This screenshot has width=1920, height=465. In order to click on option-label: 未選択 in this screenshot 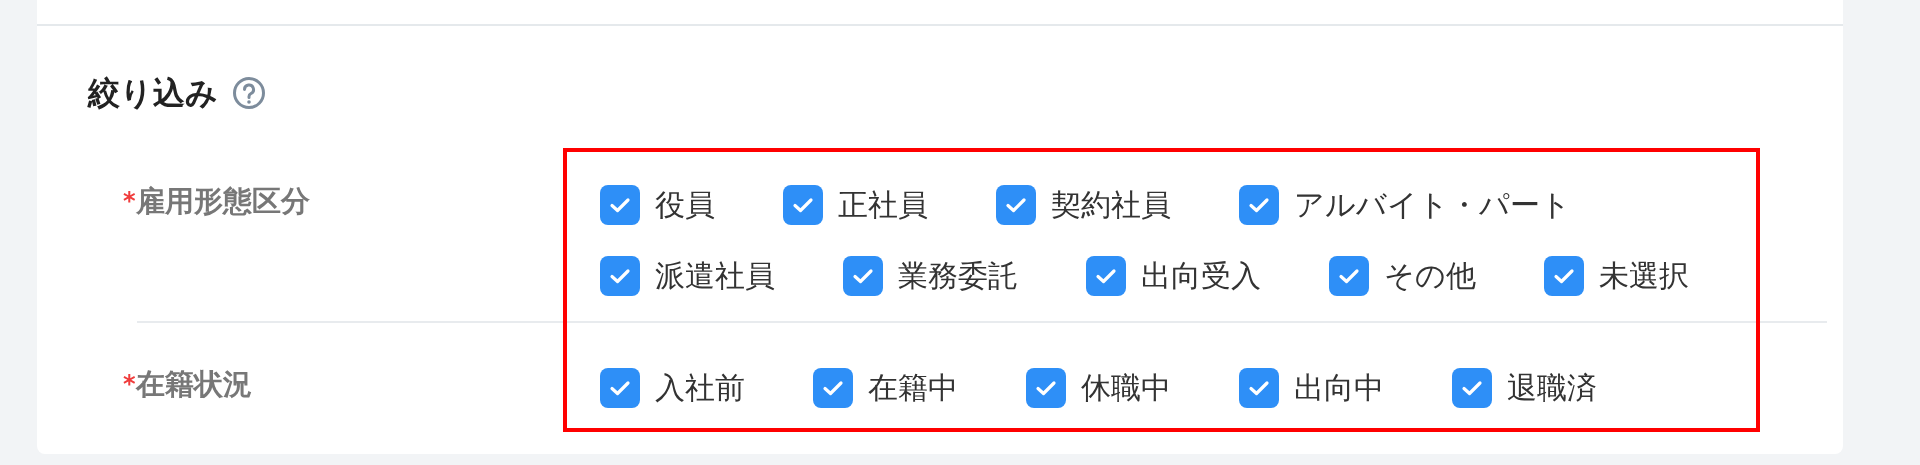, I will do `click(1644, 276)`.